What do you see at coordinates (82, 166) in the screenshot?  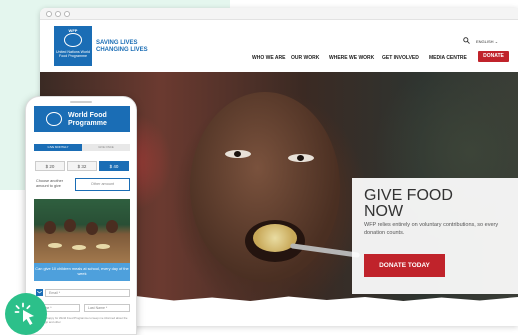 I see `amount-option-32: $ 32` at bounding box center [82, 166].